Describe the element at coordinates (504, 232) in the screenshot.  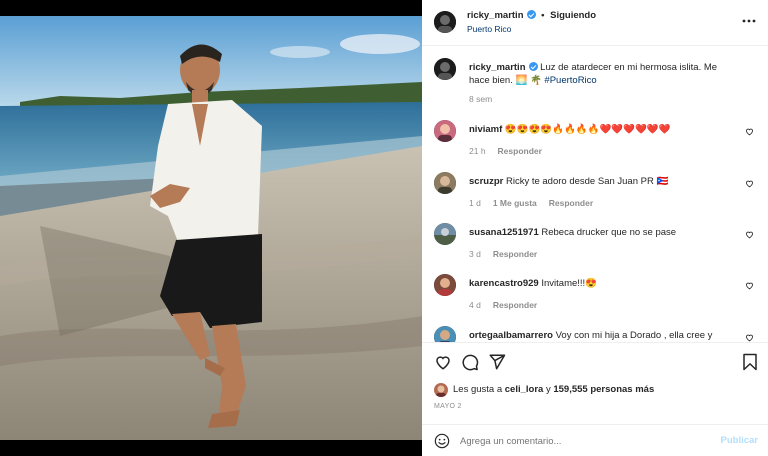
I see `commenter-username: susana1251971` at that location.